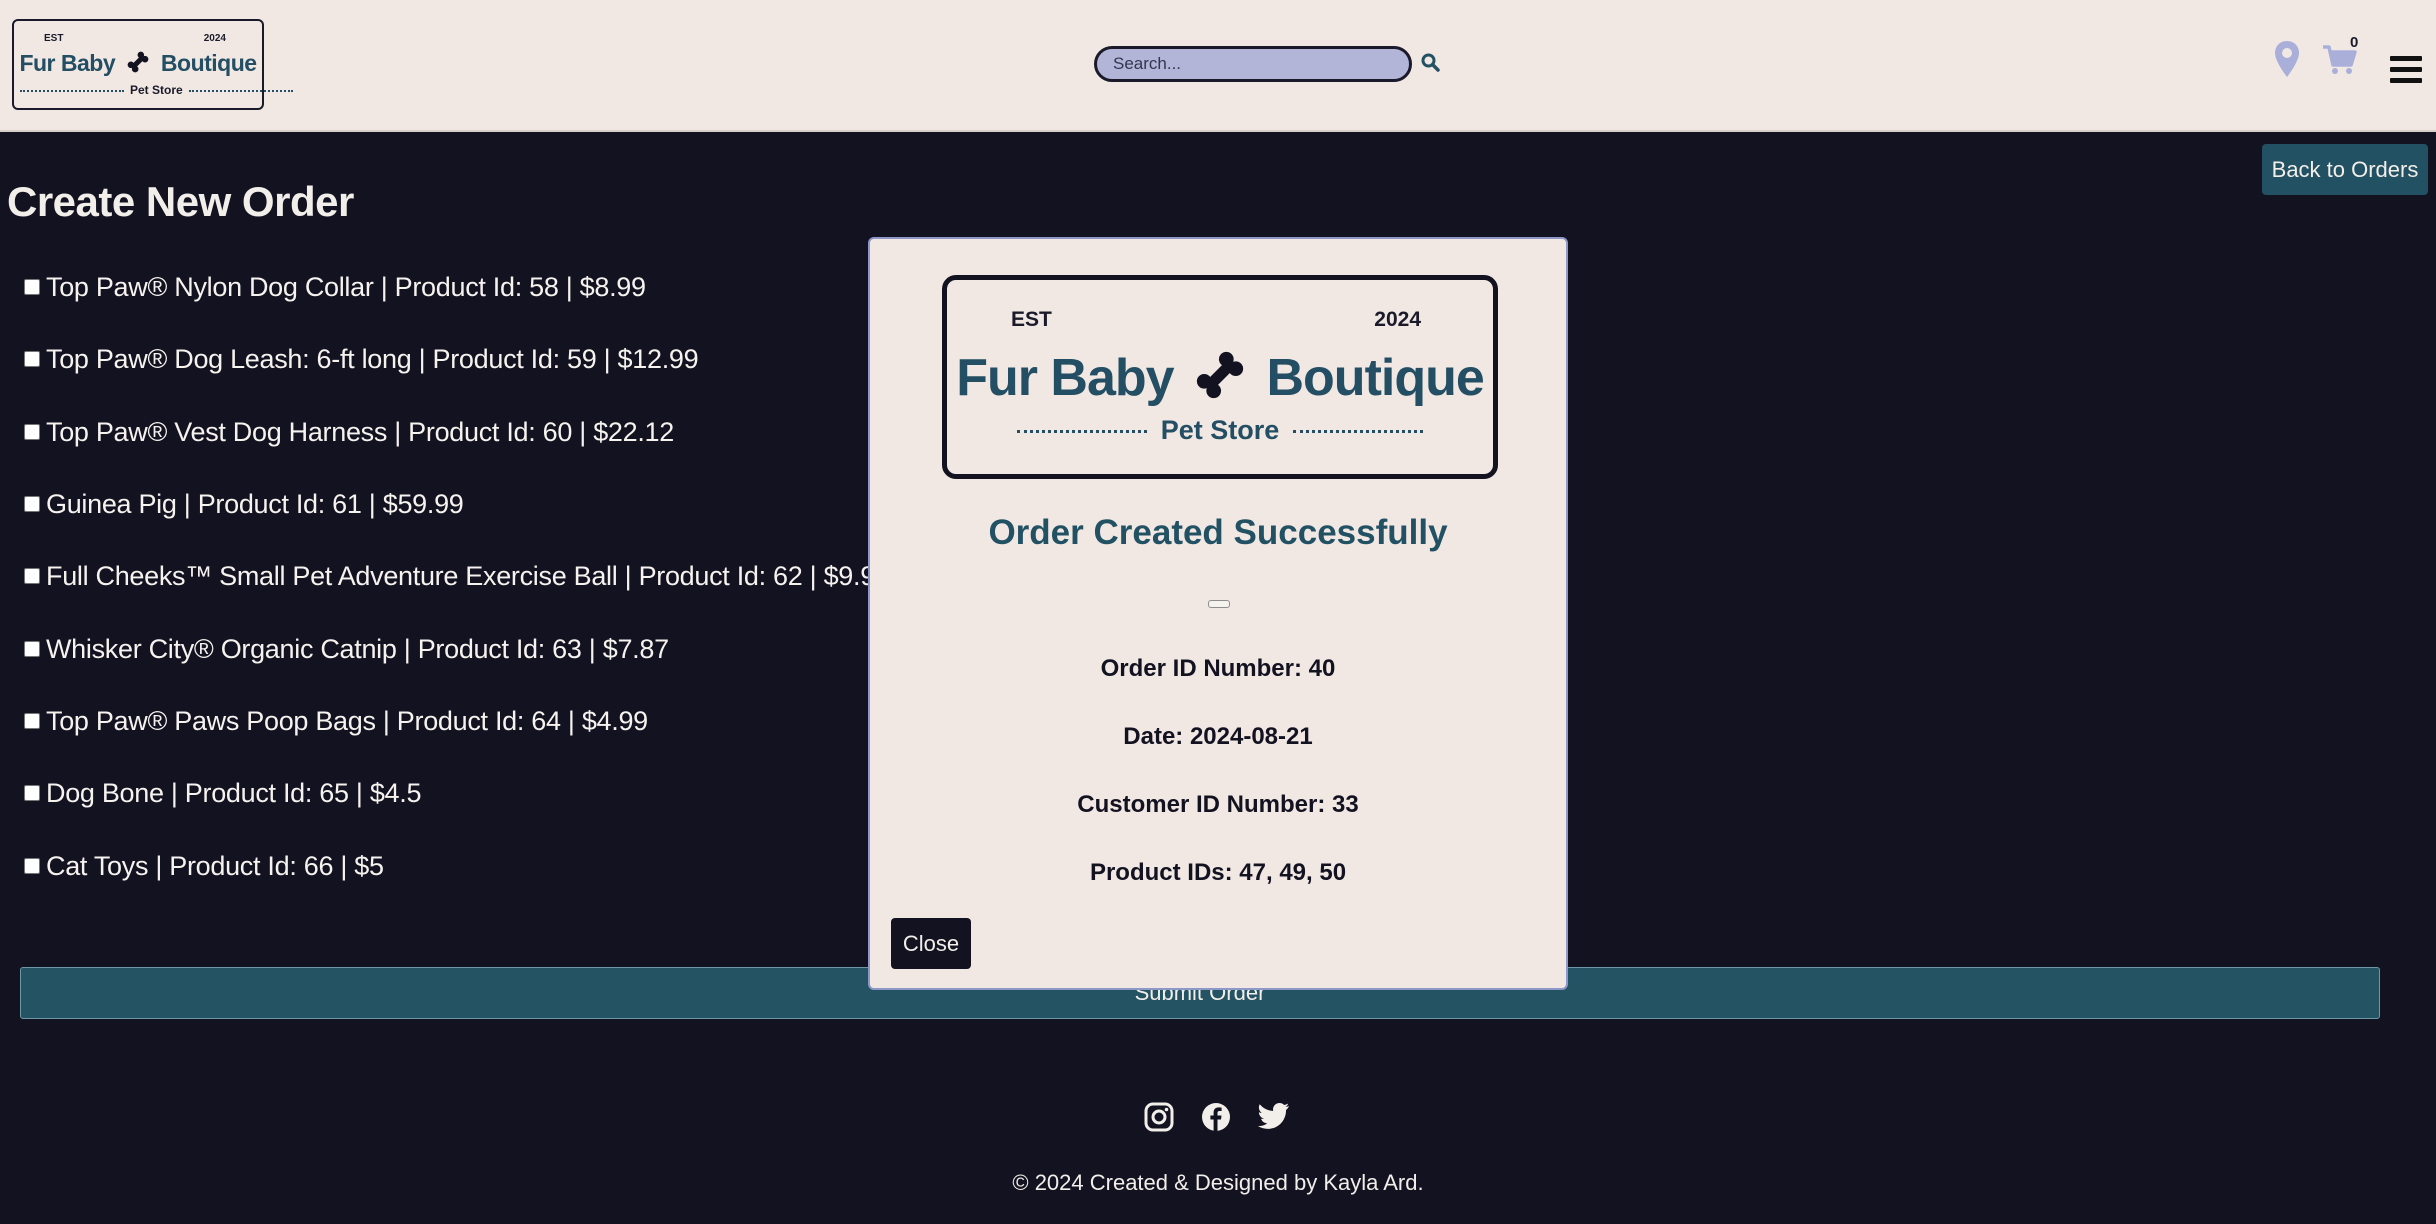 The width and height of the screenshot is (2436, 1224). I want to click on footer-credit: © 2024 Created & Designed by Kayla Ard., so click(1218, 1182).